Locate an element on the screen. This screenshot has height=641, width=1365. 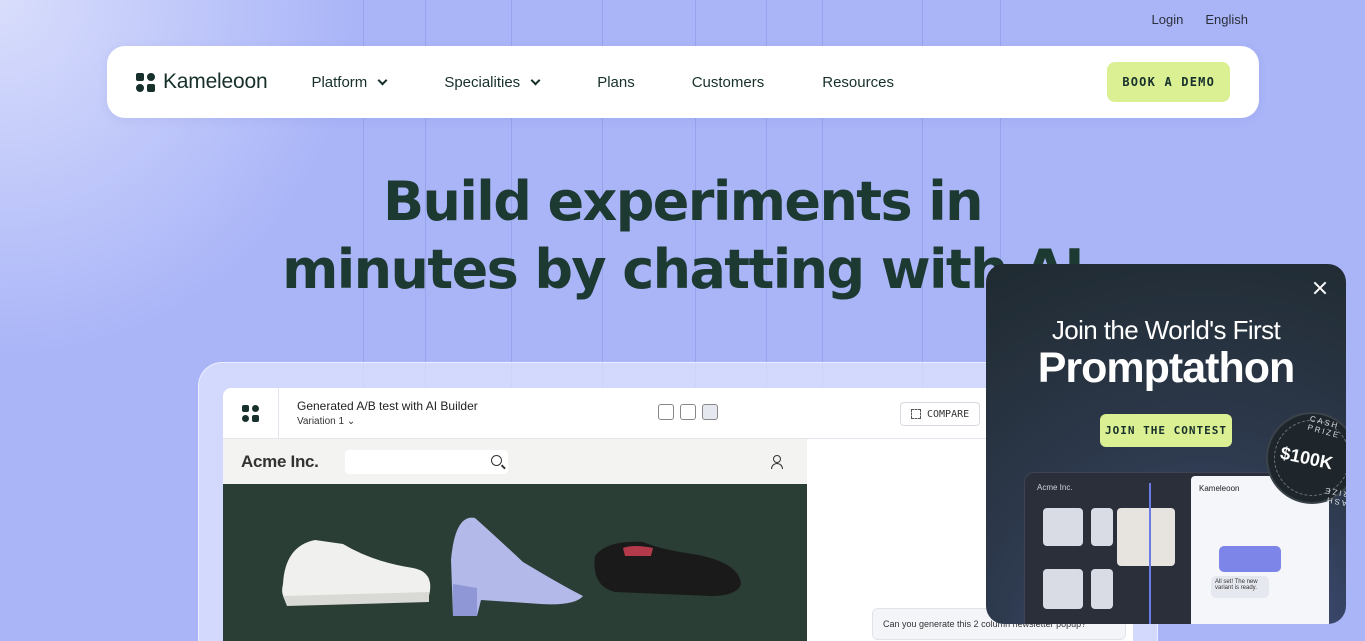
hero-headline-line1: Build experiments in is located at coordinates (683, 201).